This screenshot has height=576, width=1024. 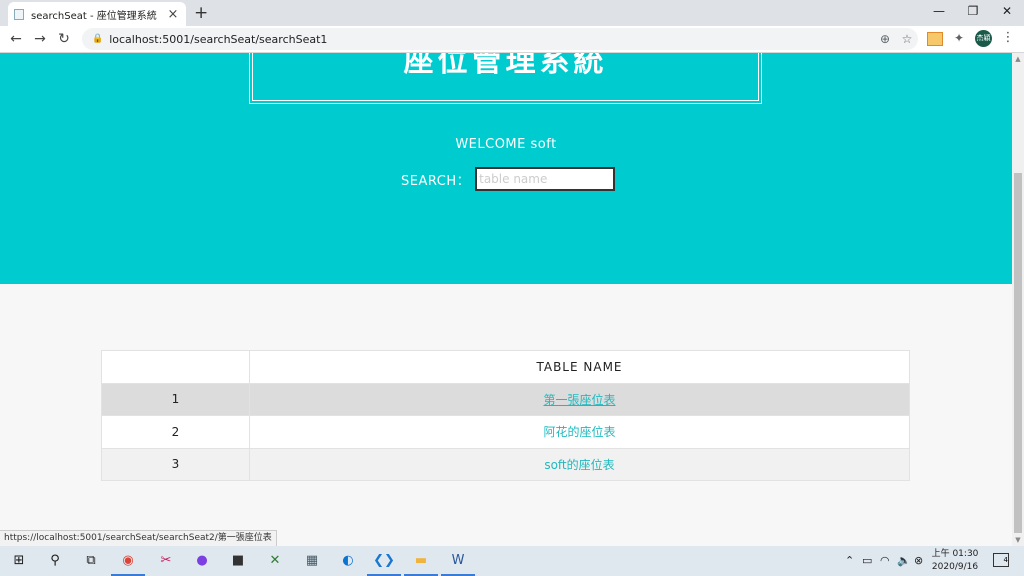 I want to click on search-icon: ⚲, so click(x=55, y=561).